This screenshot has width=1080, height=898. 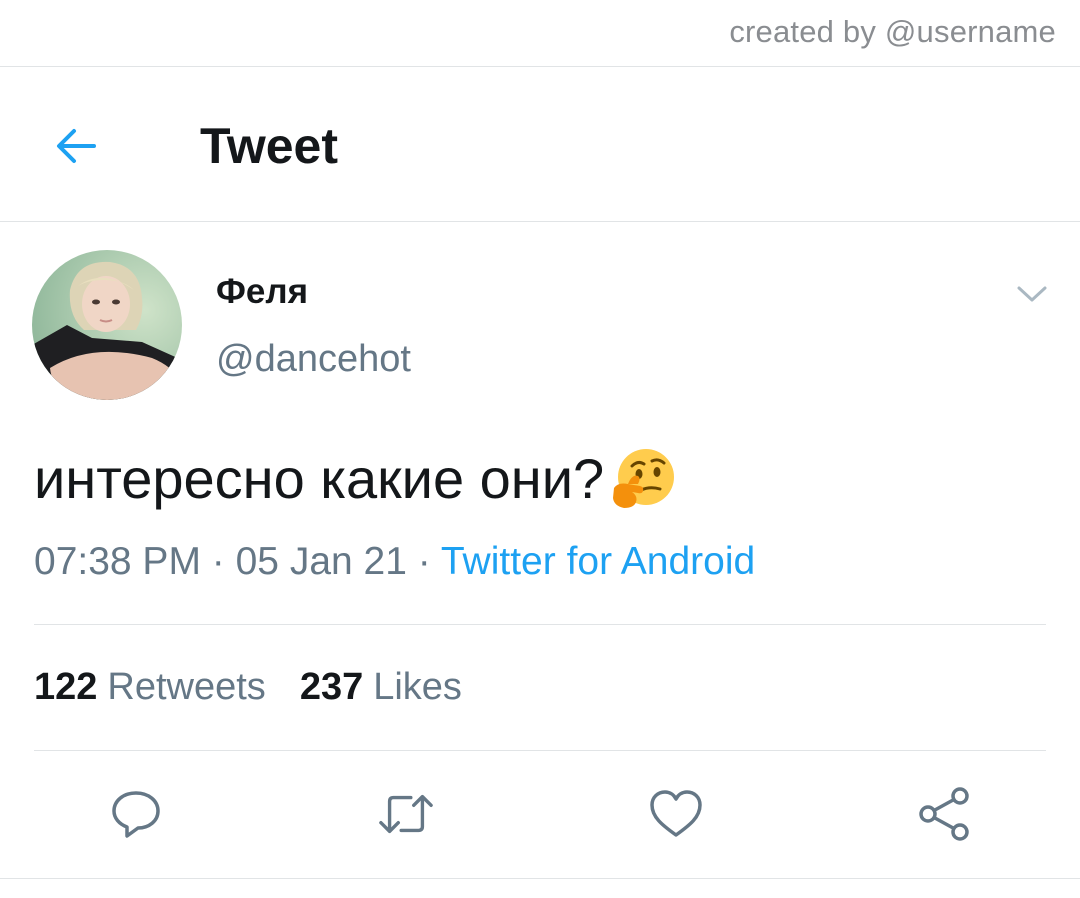 I want to click on chevron-down-icon, so click(x=1032, y=294).